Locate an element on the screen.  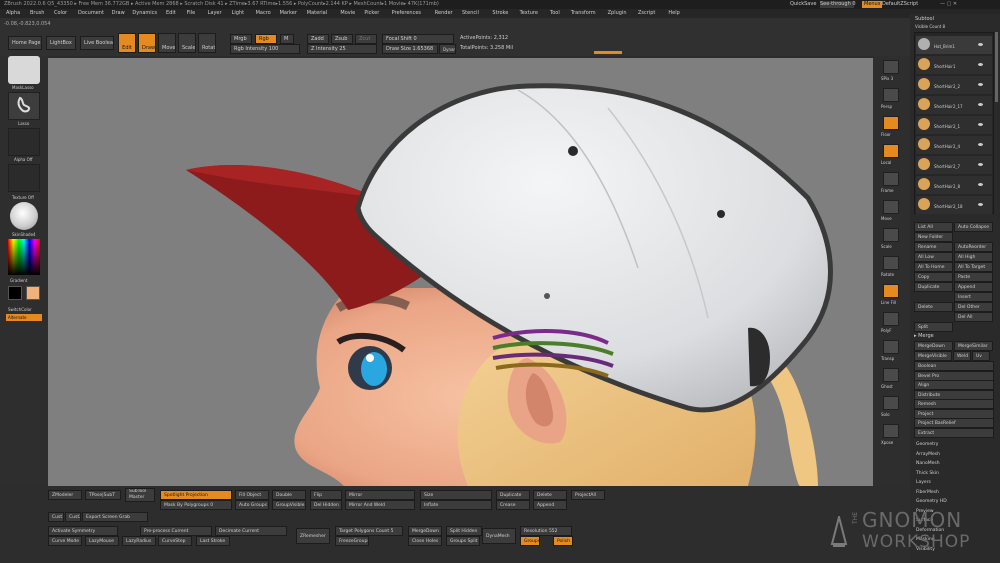
merge-header: ▸ Merge is located at coordinates (924, 336).